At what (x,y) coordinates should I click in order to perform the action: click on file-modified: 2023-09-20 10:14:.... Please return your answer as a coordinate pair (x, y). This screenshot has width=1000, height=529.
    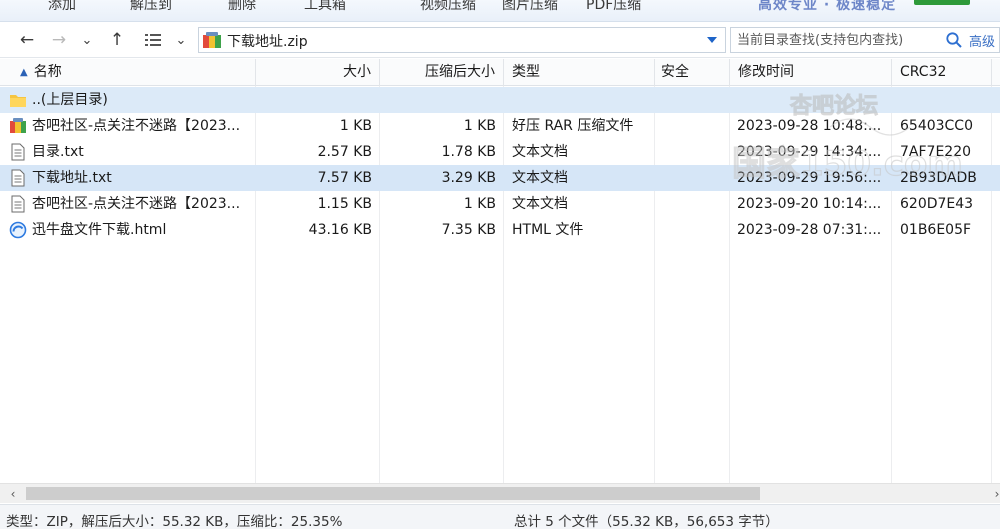
    Looking at the image, I should click on (809, 204).